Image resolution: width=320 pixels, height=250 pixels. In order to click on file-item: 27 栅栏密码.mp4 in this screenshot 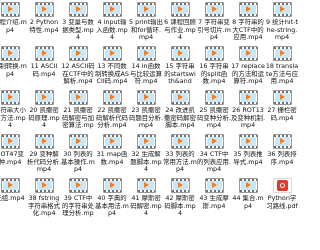, I will do `click(282, 108)`.